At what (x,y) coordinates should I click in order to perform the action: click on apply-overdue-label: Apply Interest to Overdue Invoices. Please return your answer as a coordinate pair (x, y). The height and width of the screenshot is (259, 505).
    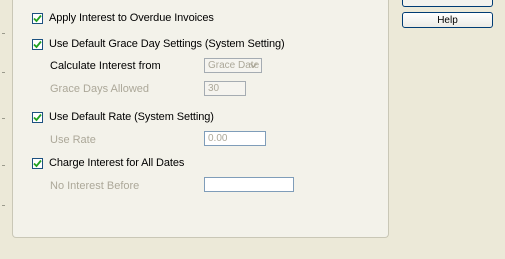
    Looking at the image, I should click on (131, 18).